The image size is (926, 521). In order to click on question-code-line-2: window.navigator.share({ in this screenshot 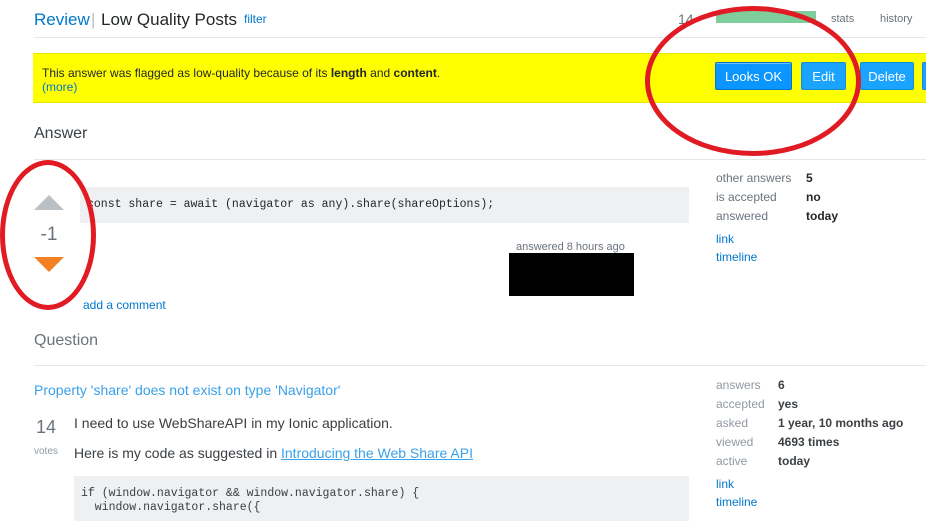, I will do `click(171, 507)`.